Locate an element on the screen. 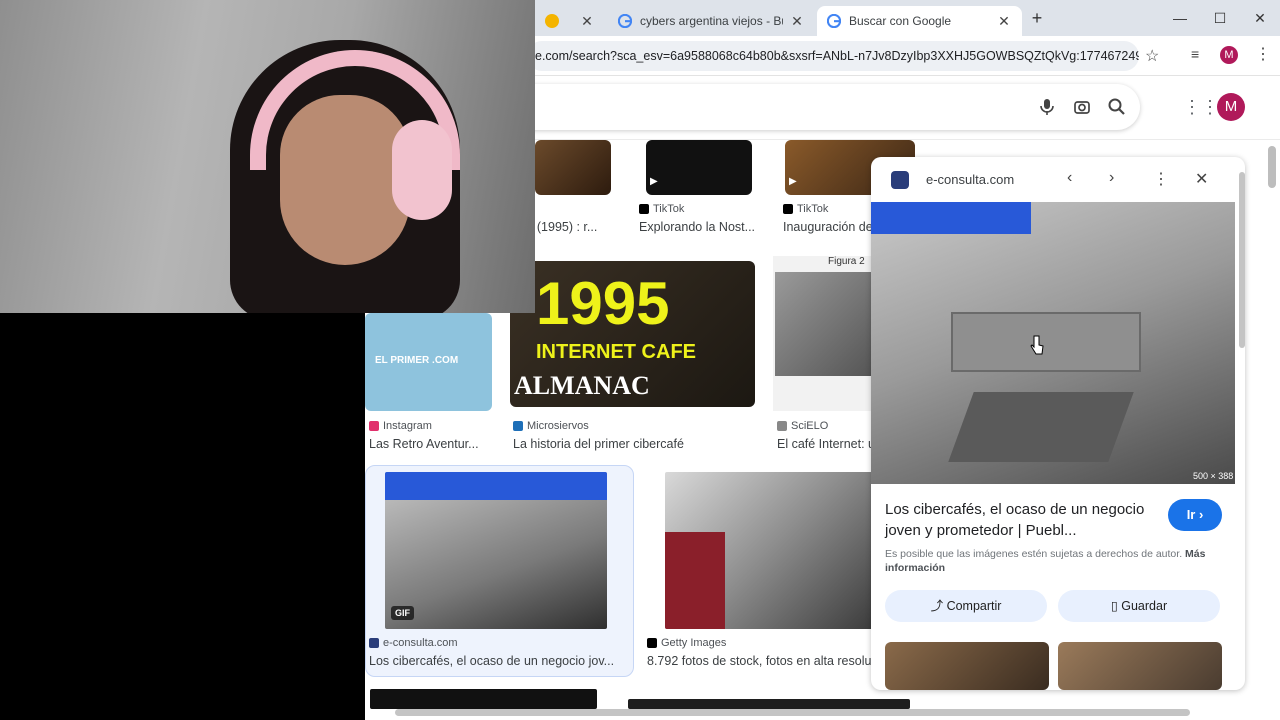  close-panel-icon: ✕ is located at coordinates (1201, 179).